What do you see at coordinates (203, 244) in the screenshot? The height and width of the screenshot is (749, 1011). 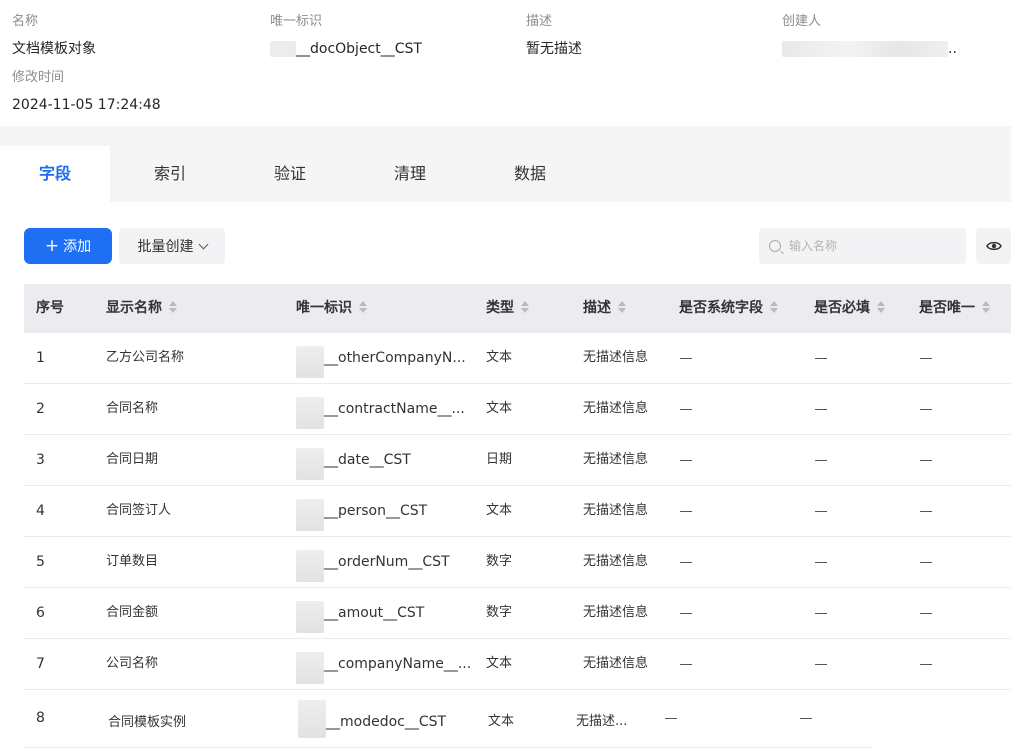 I see `chevron-down-icon` at bounding box center [203, 244].